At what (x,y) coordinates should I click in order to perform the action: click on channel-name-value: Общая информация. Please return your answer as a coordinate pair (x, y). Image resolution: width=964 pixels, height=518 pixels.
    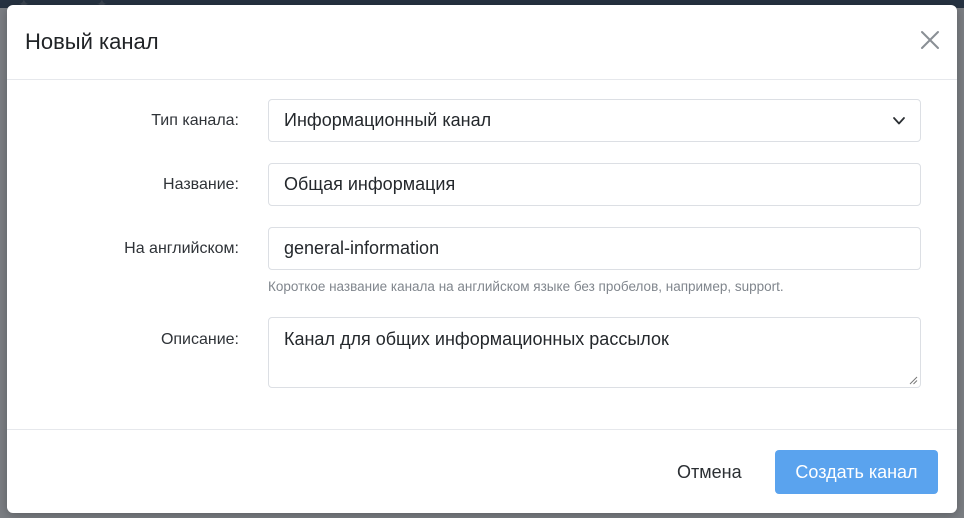
    Looking at the image, I should click on (370, 184).